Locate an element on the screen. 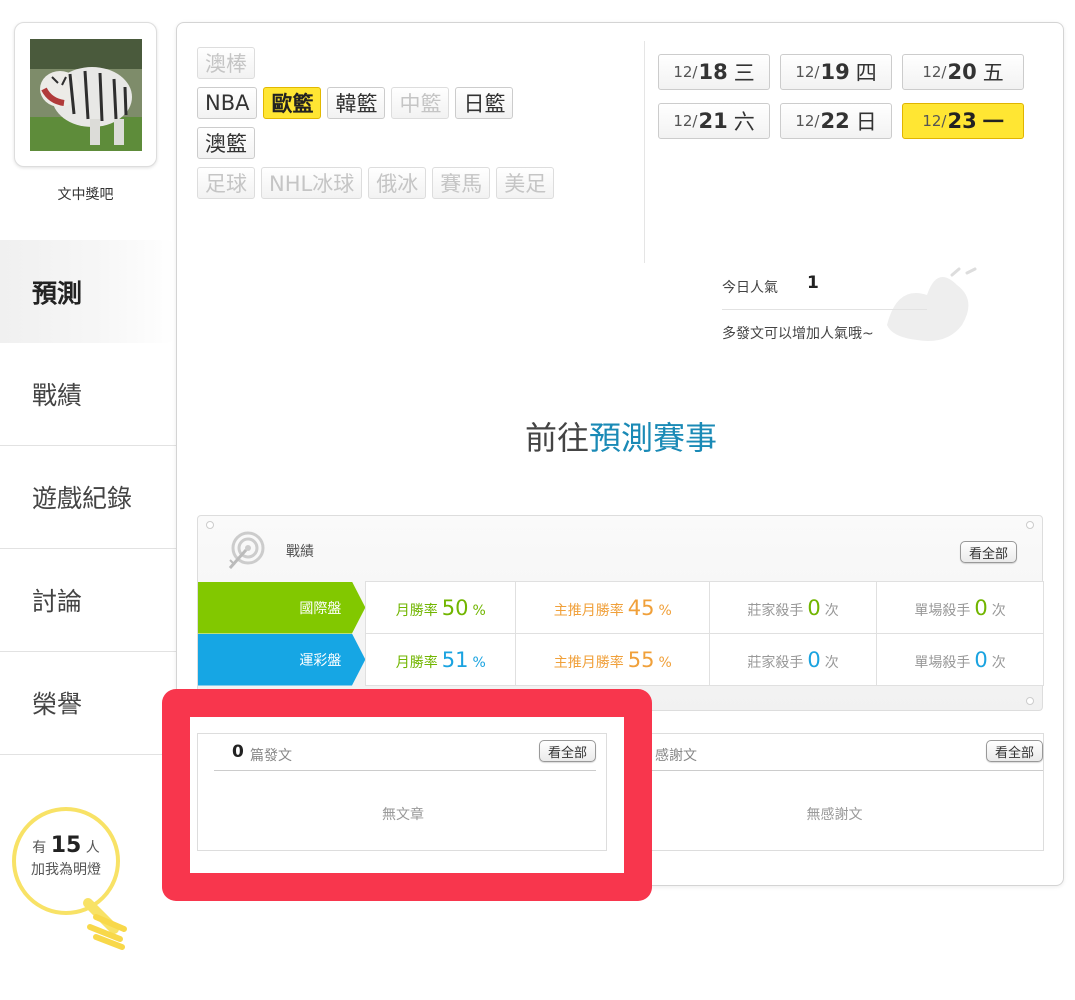 Image resolution: width=1075 pixels, height=1000 pixels. sidebar-item-label: 榮譽 is located at coordinates (57, 704).